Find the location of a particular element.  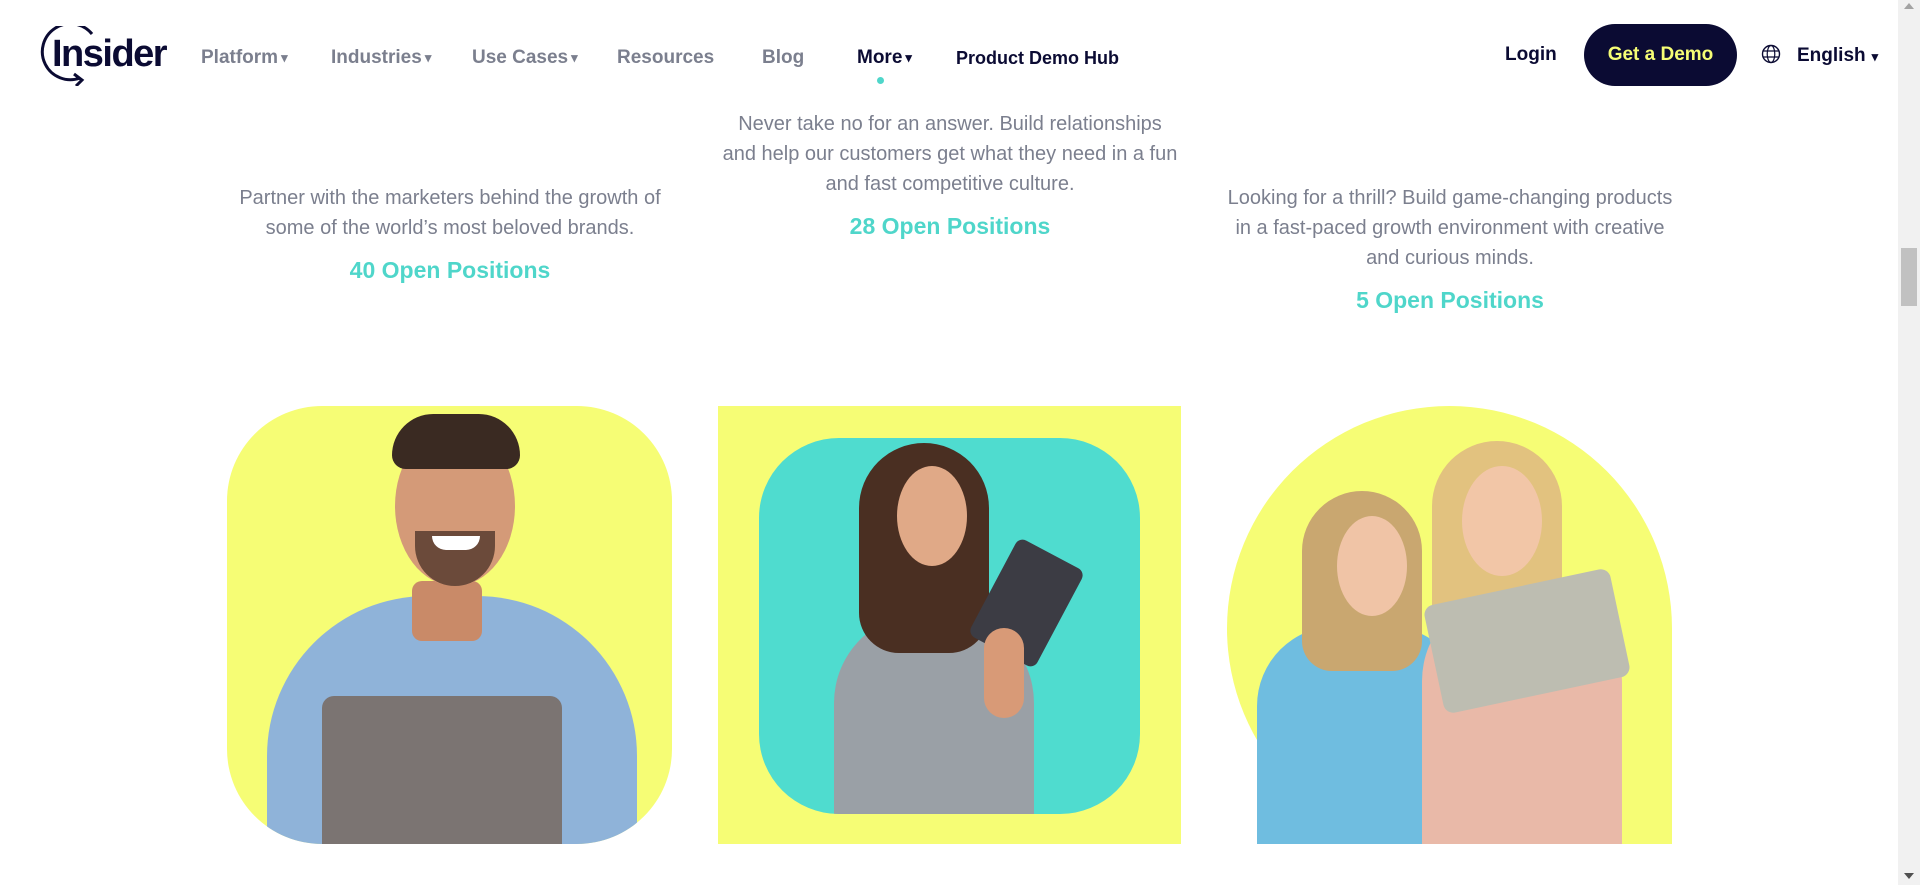

scroll-down-arrow-icon is located at coordinates (1909, 876).